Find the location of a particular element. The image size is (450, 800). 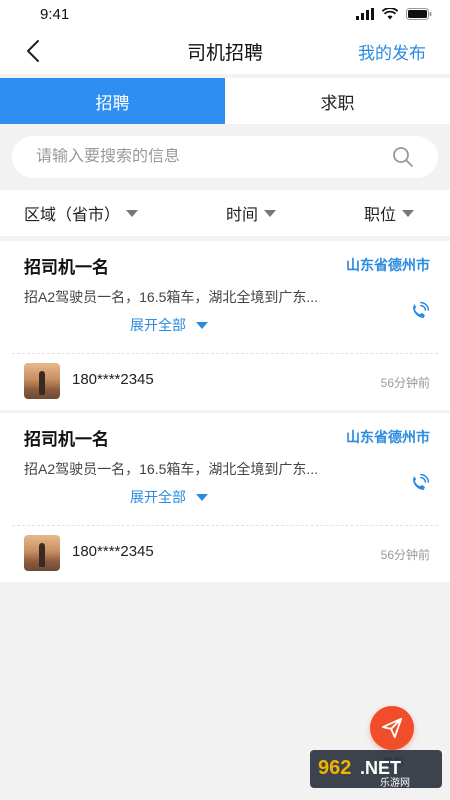

chevron-left-icon is located at coordinates (33, 51).